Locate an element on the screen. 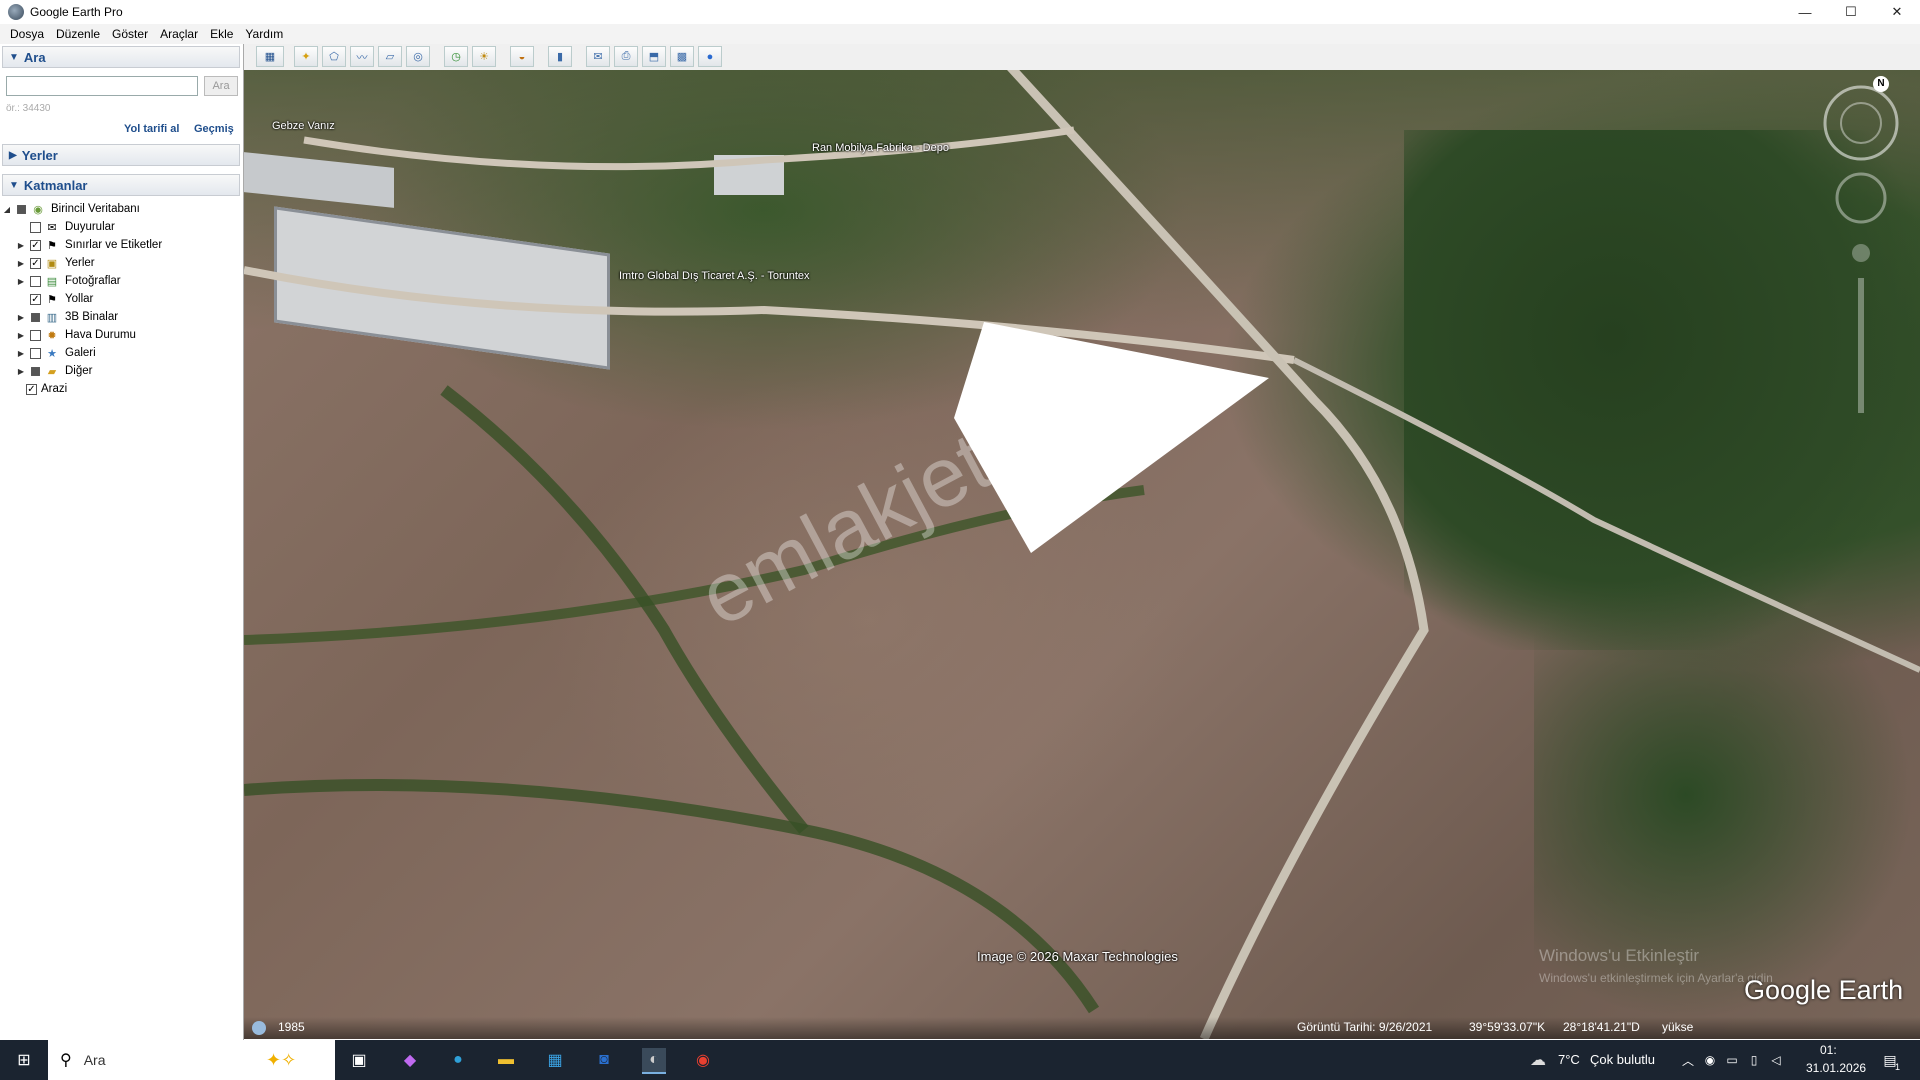  places-panel-header: ▶ Yerler is located at coordinates (121, 155).